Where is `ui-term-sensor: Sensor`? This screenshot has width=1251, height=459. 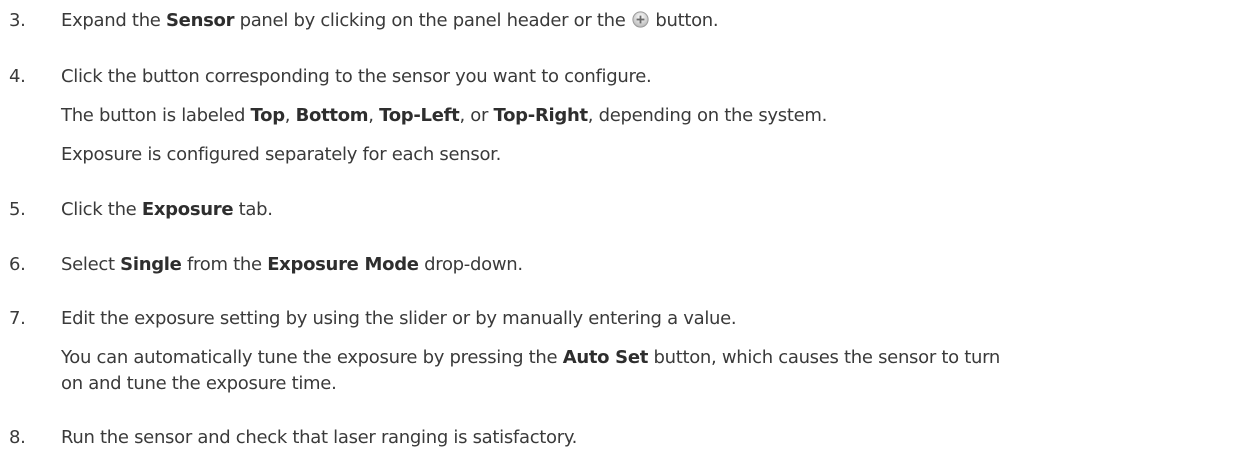 ui-term-sensor: Sensor is located at coordinates (200, 20).